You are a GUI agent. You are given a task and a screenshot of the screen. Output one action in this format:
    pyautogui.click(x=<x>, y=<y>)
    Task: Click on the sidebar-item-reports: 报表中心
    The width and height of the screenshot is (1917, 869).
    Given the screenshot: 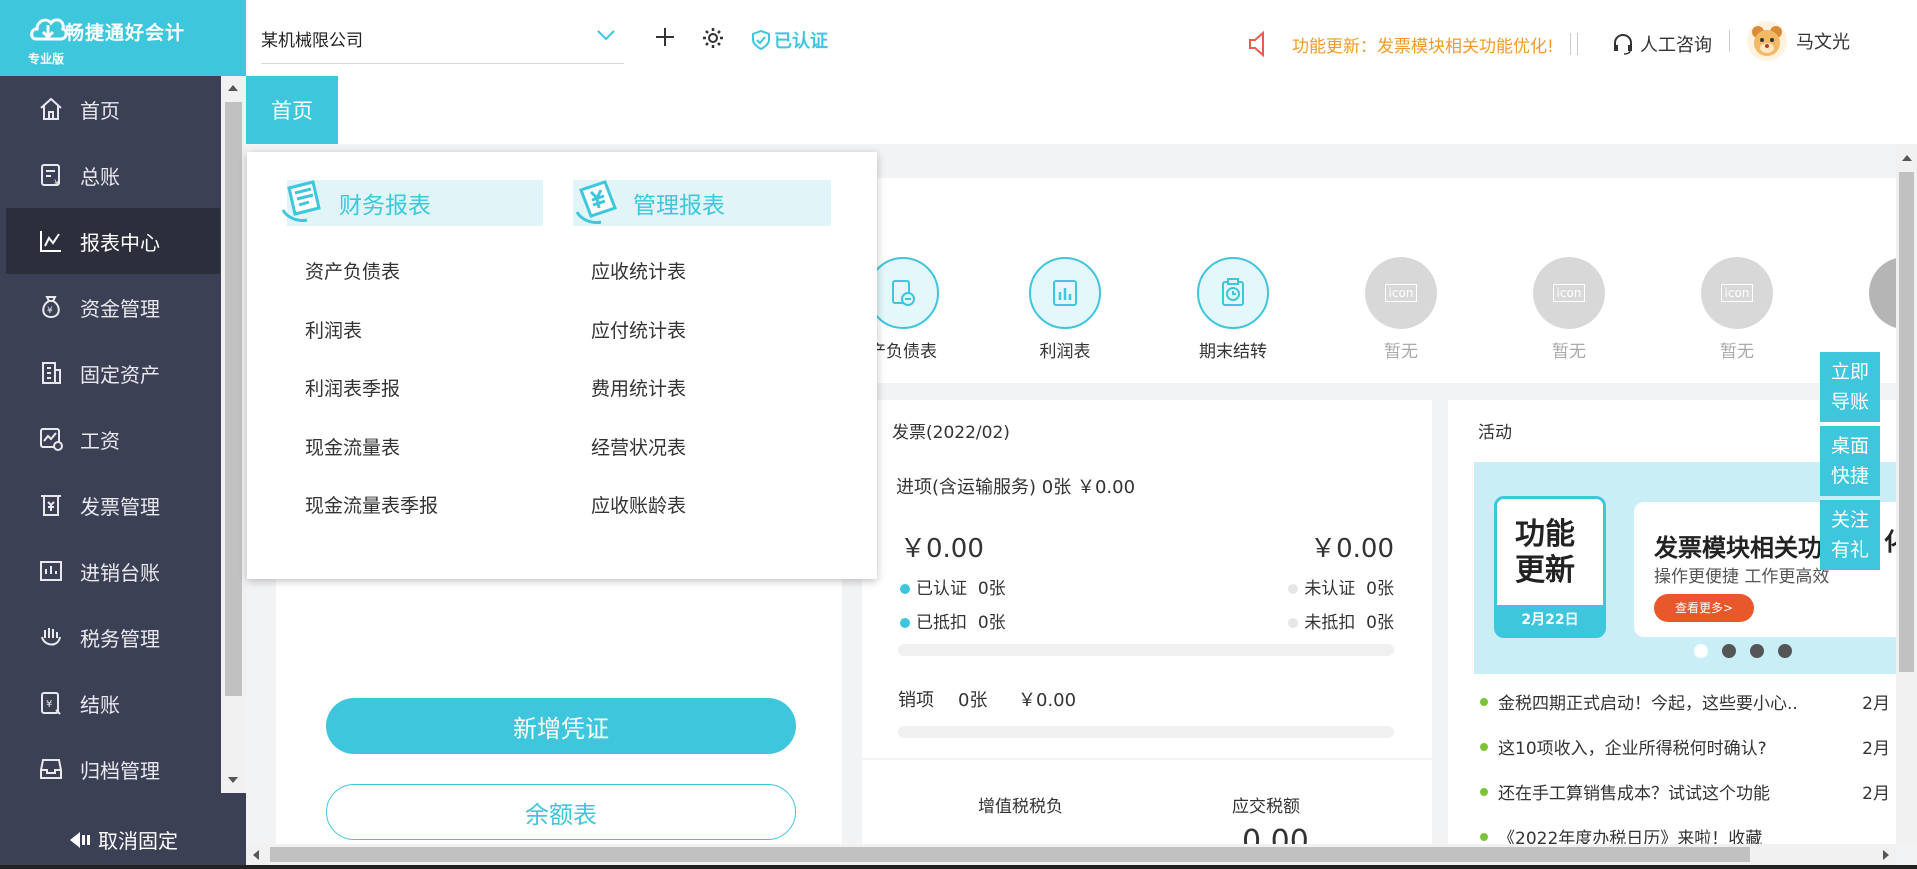 What is the action you would take?
    pyautogui.click(x=113, y=241)
    